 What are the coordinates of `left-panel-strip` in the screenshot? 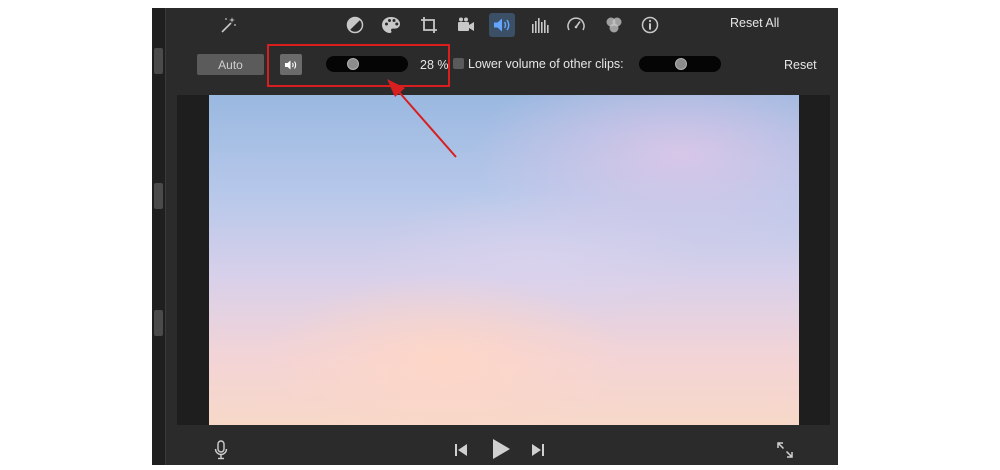 It's located at (159, 236).